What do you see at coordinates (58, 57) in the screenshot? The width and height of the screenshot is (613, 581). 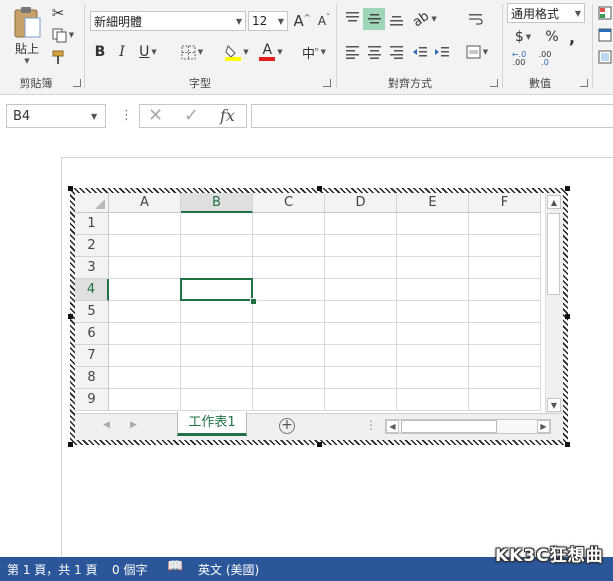 I see `format-painter-button` at bounding box center [58, 57].